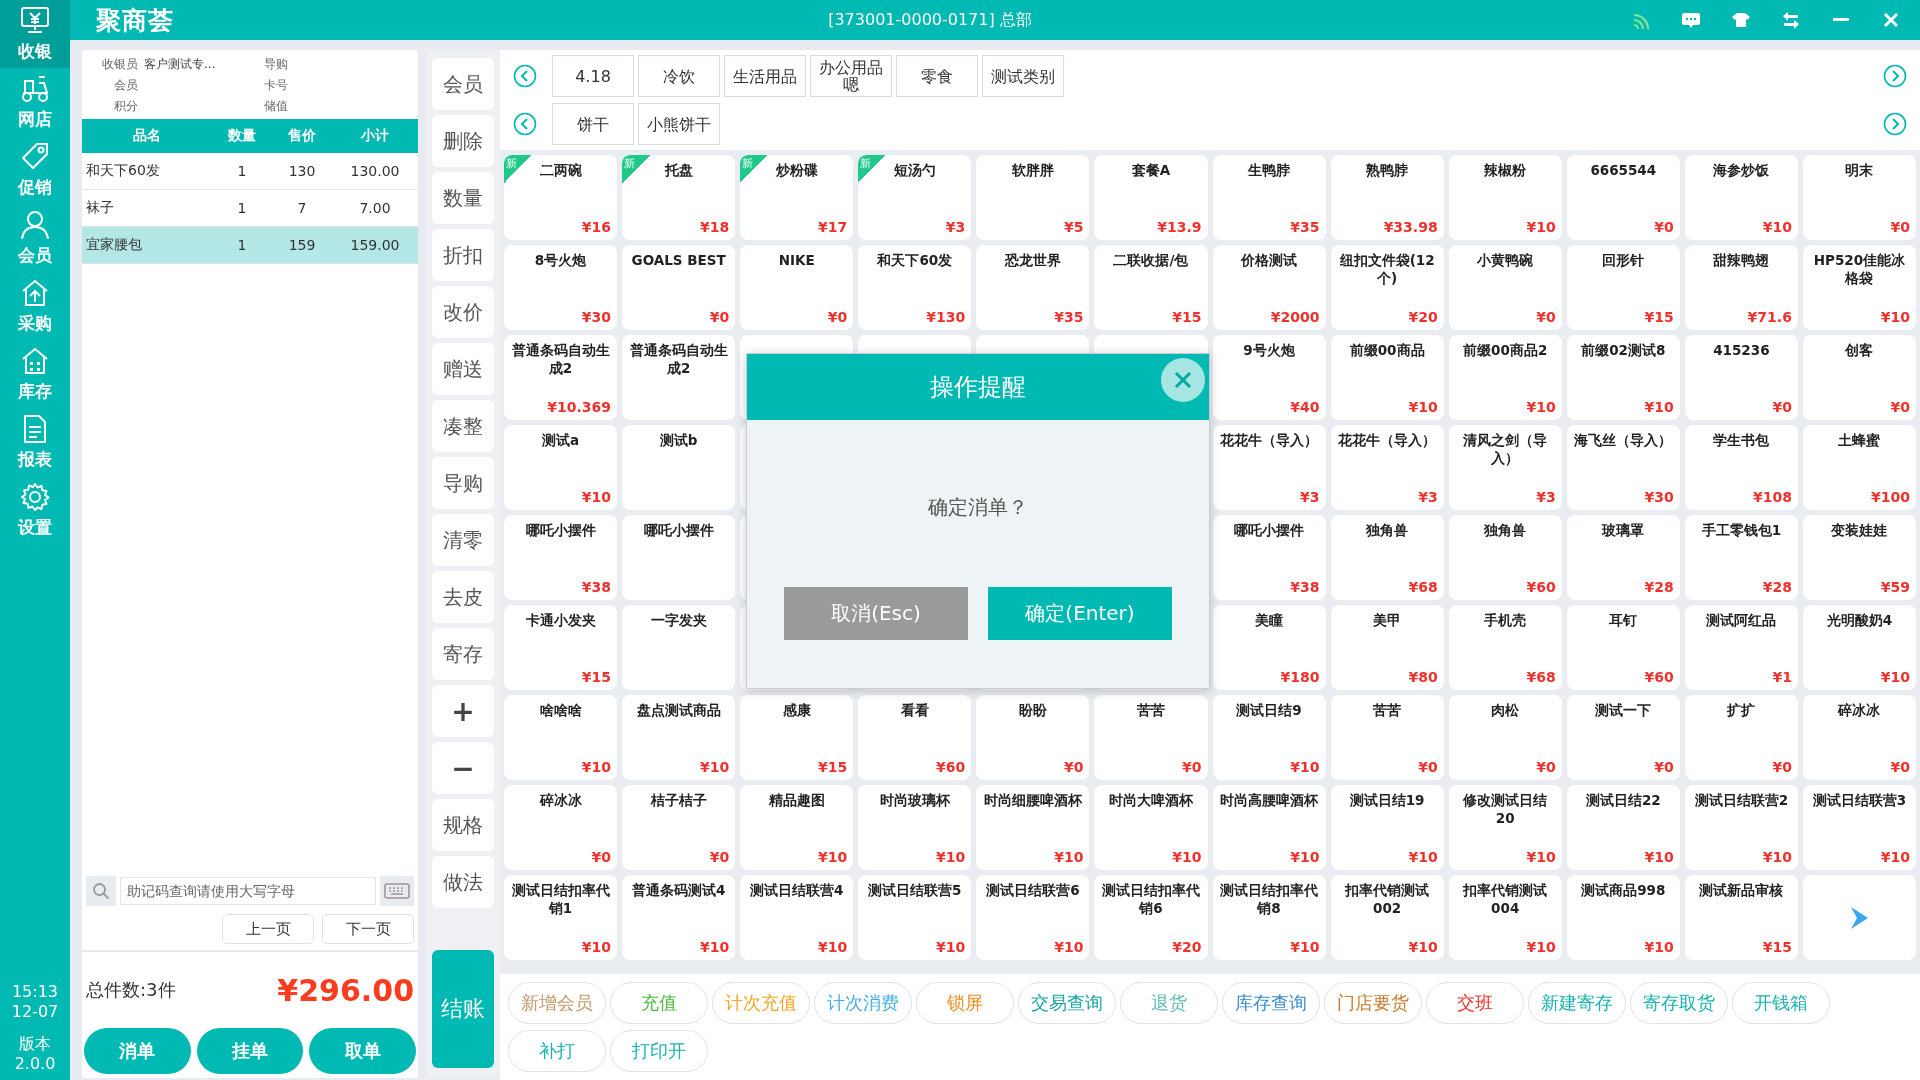 The width and height of the screenshot is (1920, 1080). What do you see at coordinates (915, 287) in the screenshot?
I see `product-tile: 和天下60发 ¥130` at bounding box center [915, 287].